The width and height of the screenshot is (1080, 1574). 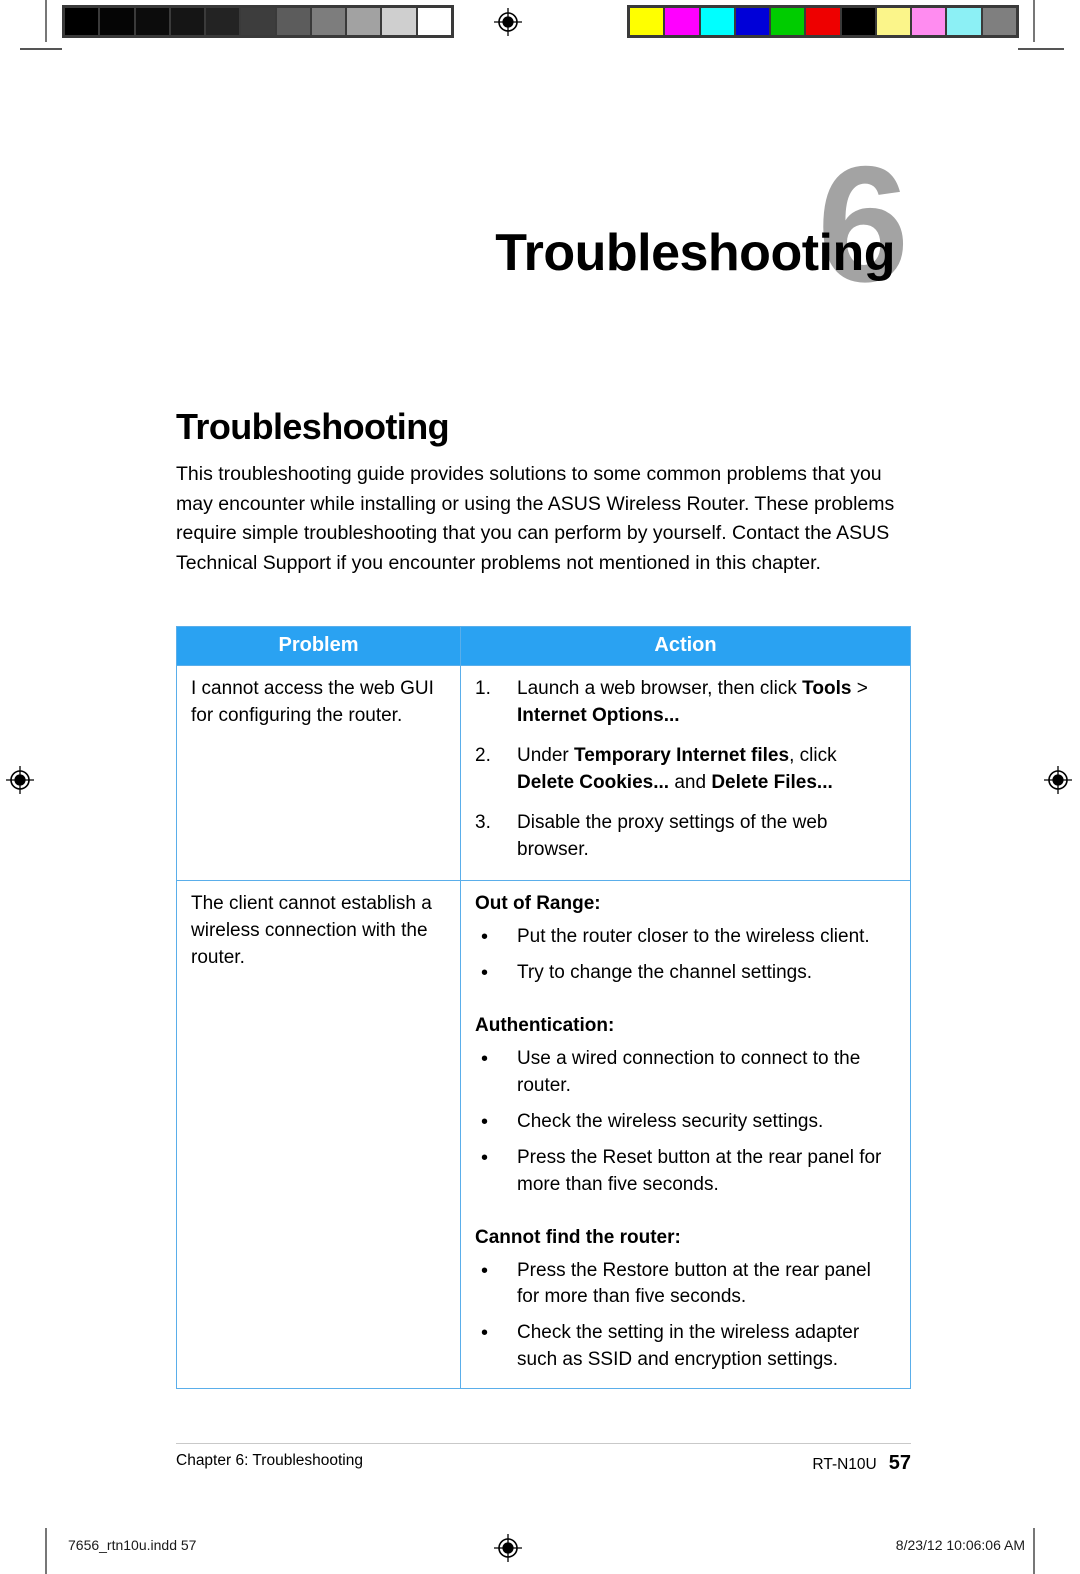 I want to click on subheading-cannot-find-router: Cannot find the router:, so click(x=578, y=1237).